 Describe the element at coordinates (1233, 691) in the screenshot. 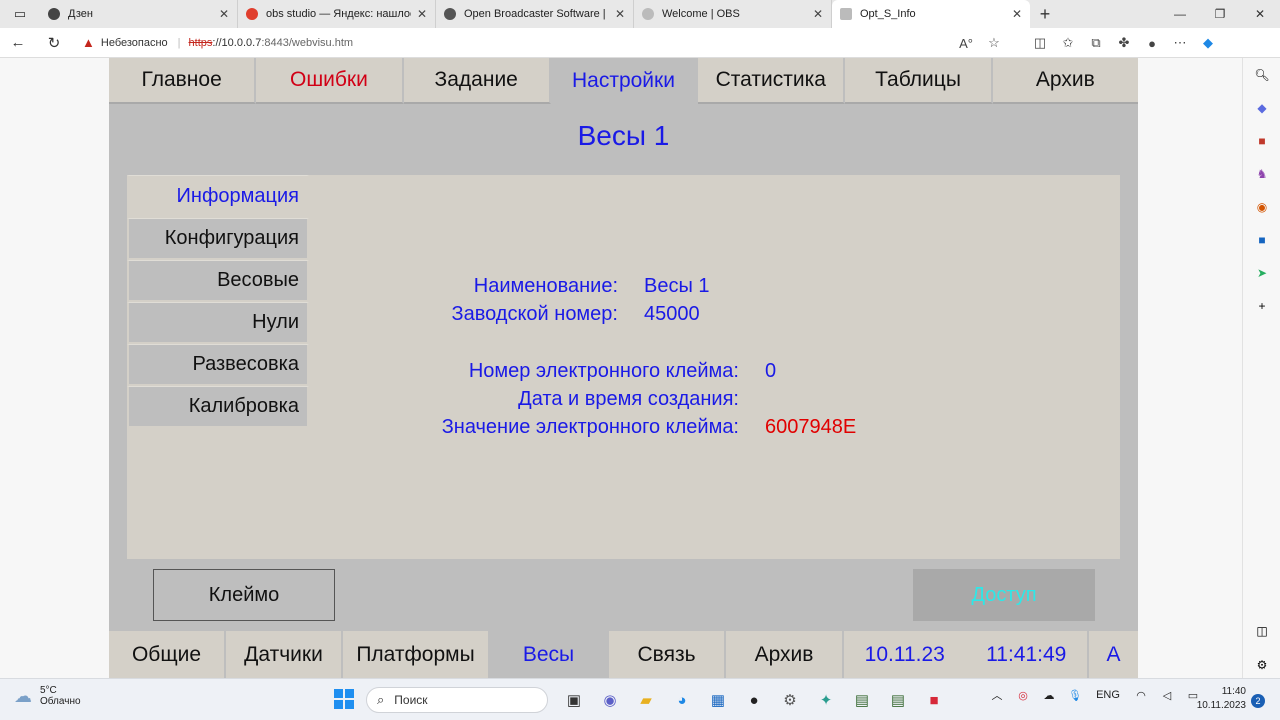

I see `clock-time: 11:40` at that location.